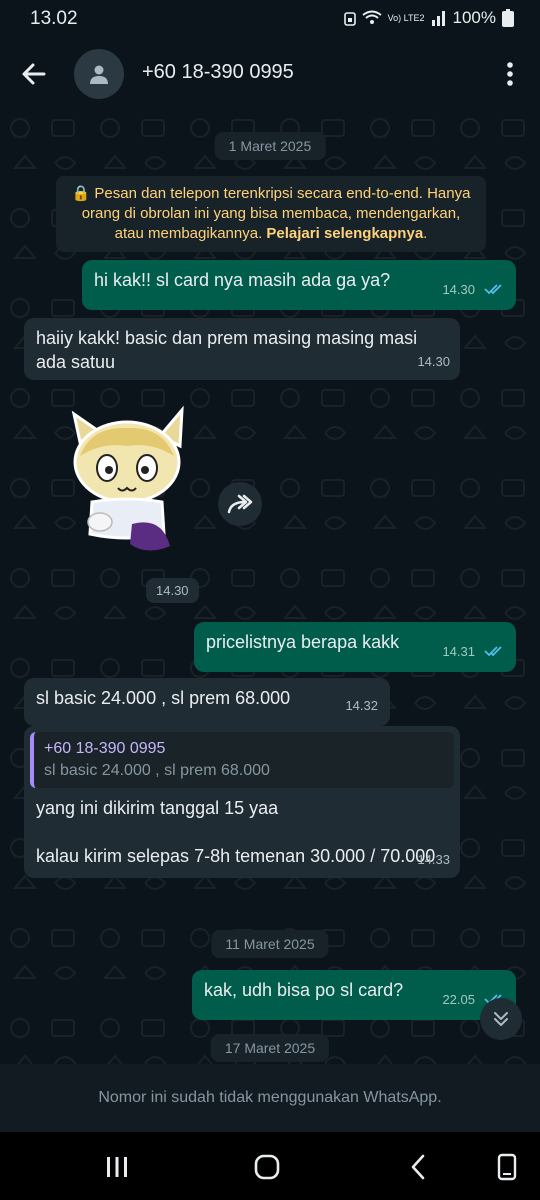  What do you see at coordinates (127, 481) in the screenshot?
I see `cat-sticker-image` at bounding box center [127, 481].